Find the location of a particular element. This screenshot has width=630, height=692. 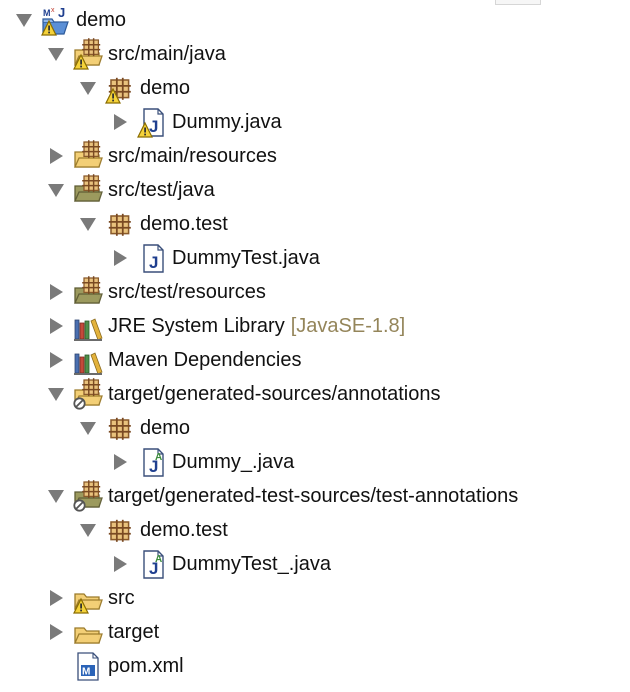

tree-item: JRE System Library [JavaSE-1.8] is located at coordinates (224, 326).